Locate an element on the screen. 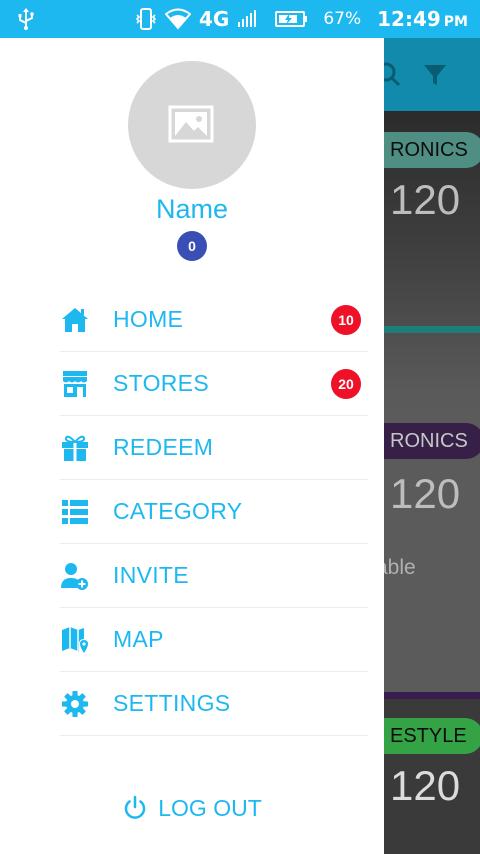 The image size is (480, 854). menu-item-label: STORES is located at coordinates (161, 383).